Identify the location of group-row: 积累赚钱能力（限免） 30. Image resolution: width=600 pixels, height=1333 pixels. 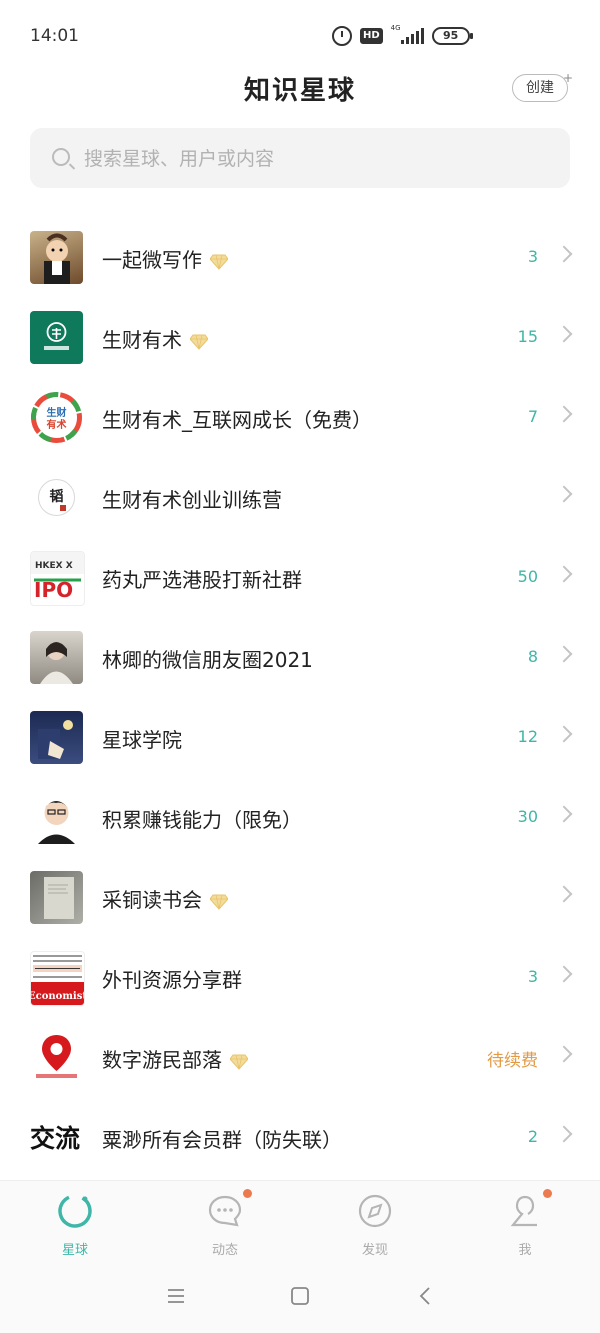
(300, 818).